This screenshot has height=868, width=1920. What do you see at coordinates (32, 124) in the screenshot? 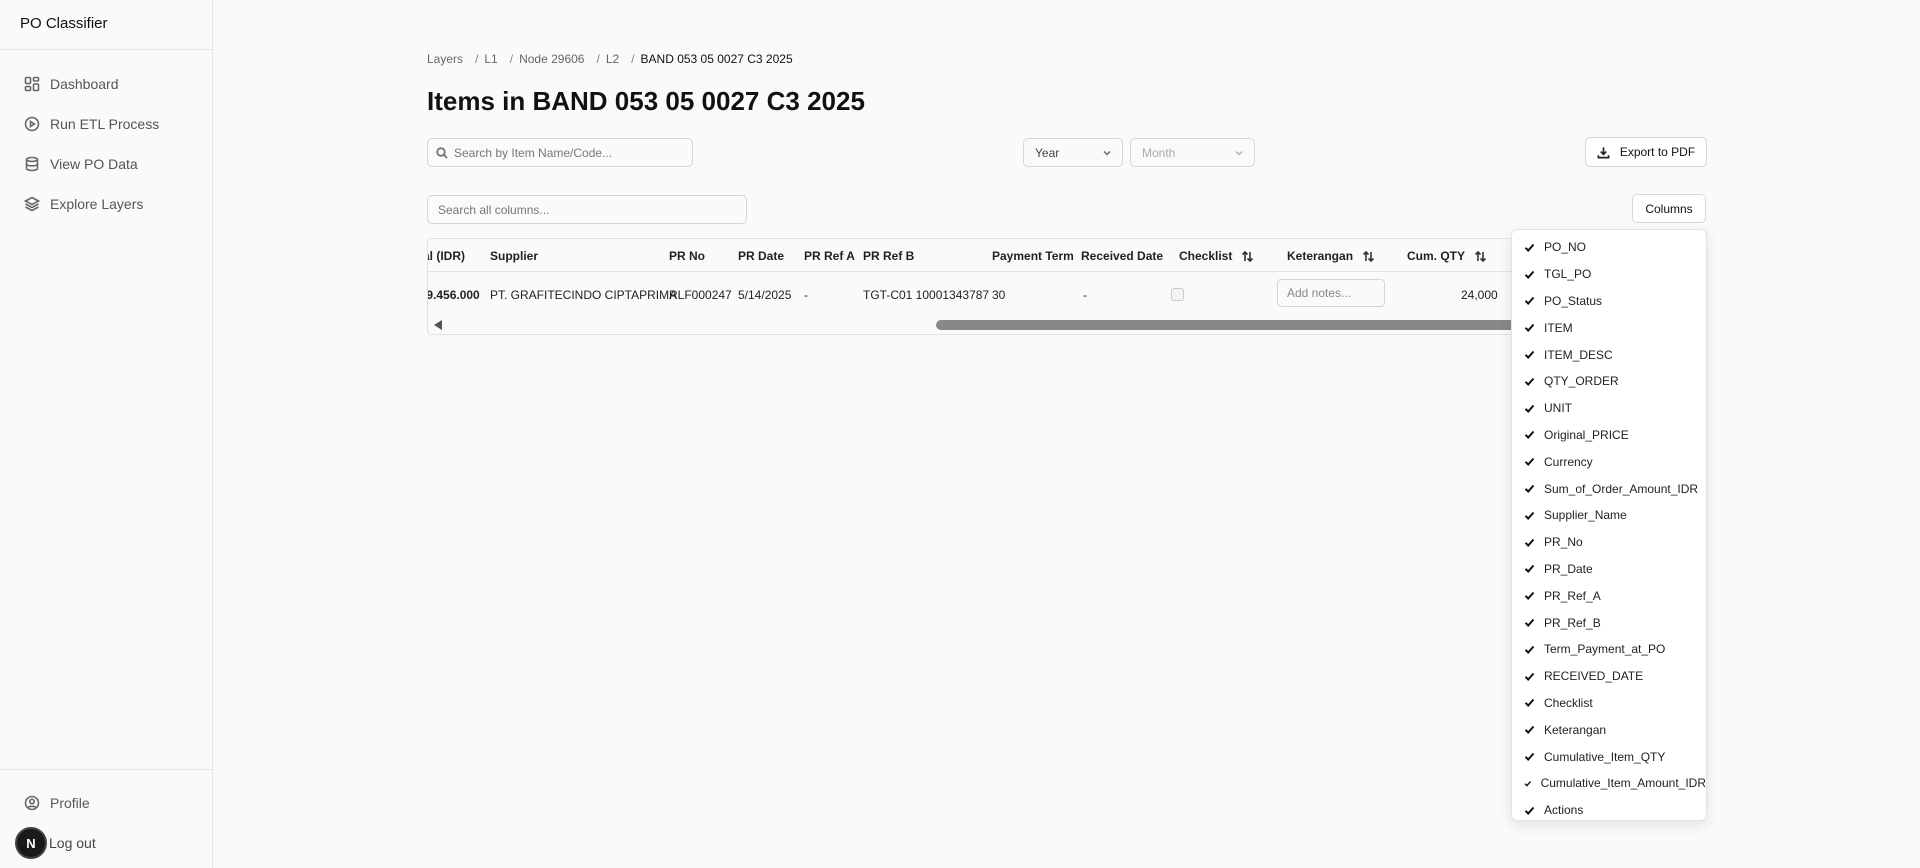
I see `play-circle-icon` at bounding box center [32, 124].